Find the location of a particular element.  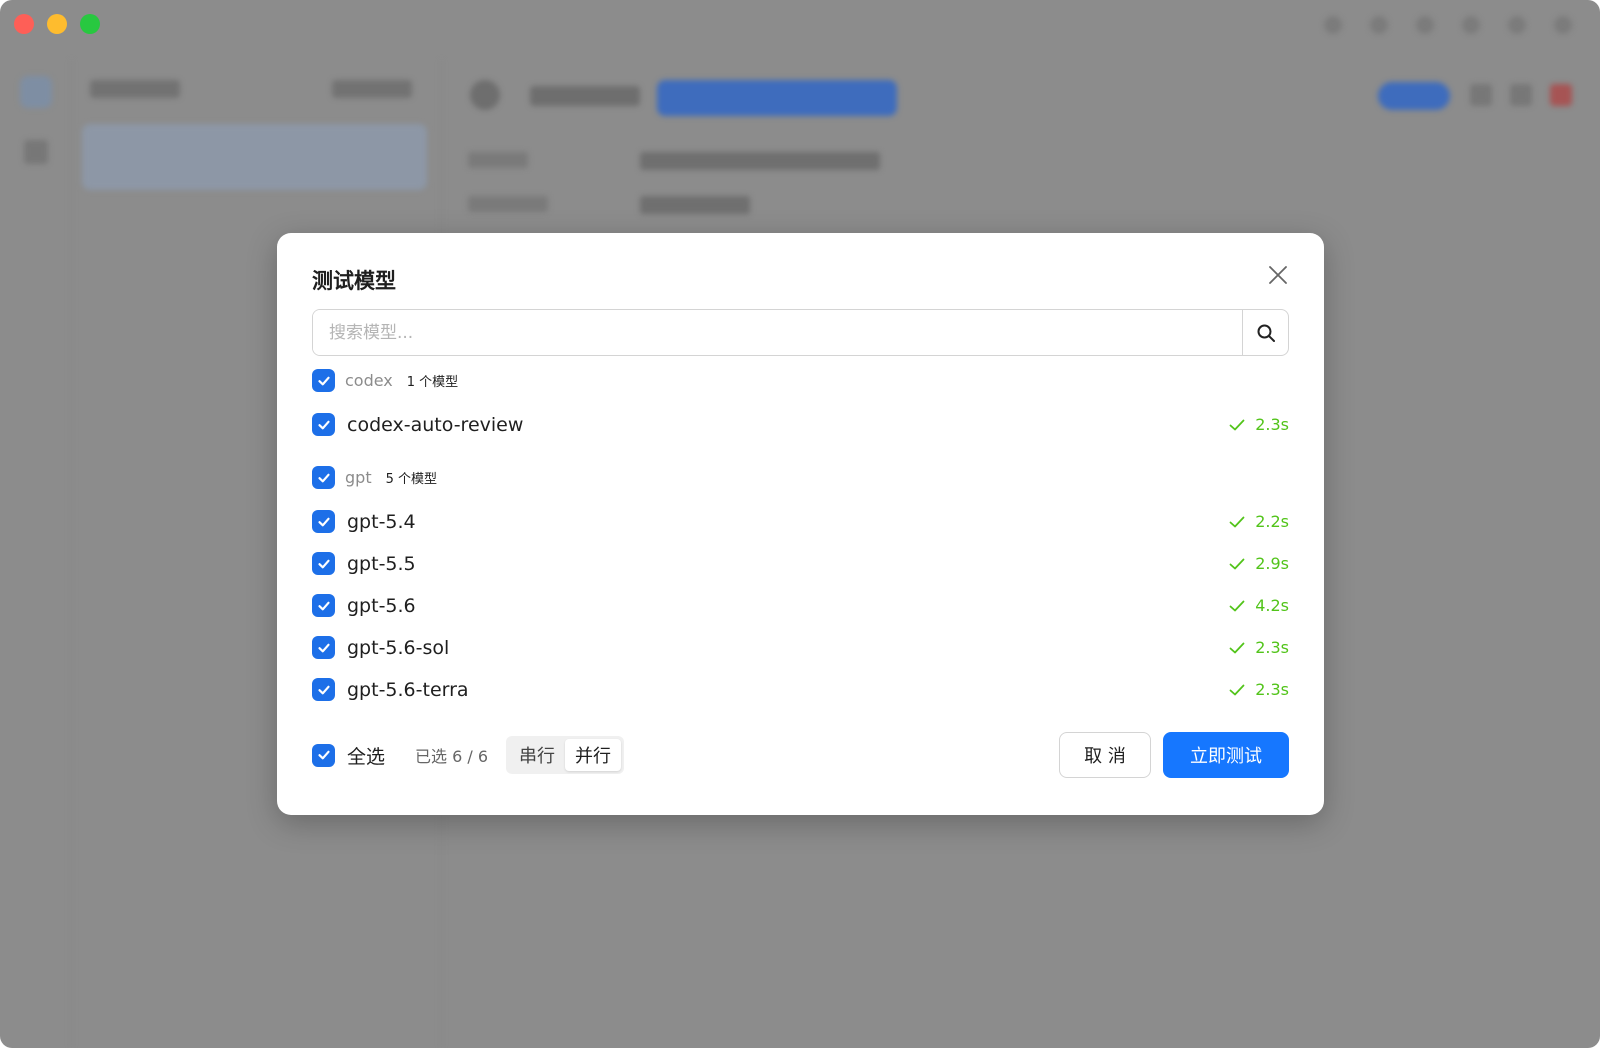

model-row: gpt-5.6 4.2s is located at coordinates (800, 605).